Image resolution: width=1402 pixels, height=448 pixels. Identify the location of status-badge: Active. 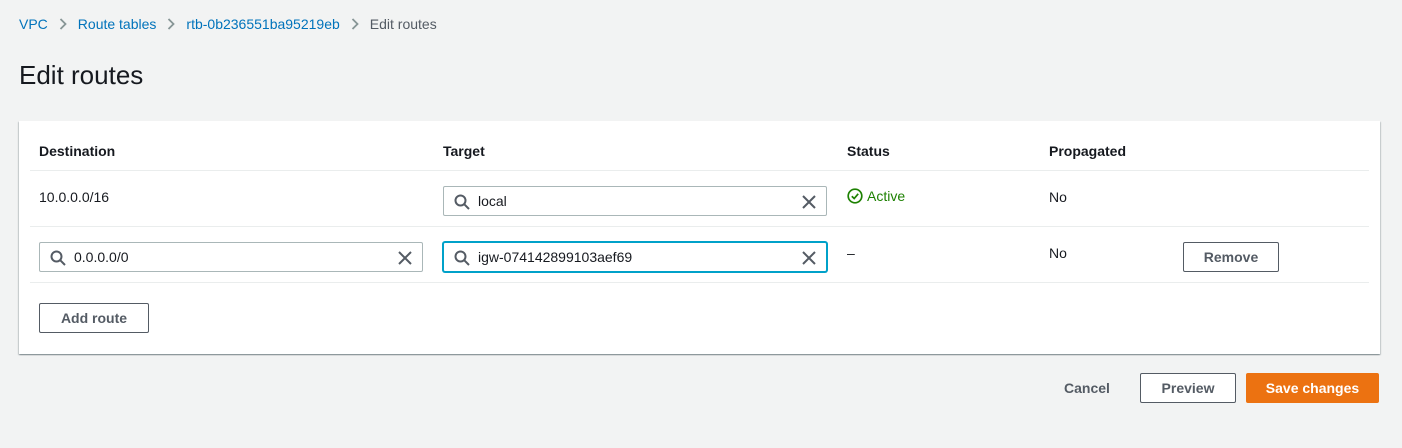
(876, 196).